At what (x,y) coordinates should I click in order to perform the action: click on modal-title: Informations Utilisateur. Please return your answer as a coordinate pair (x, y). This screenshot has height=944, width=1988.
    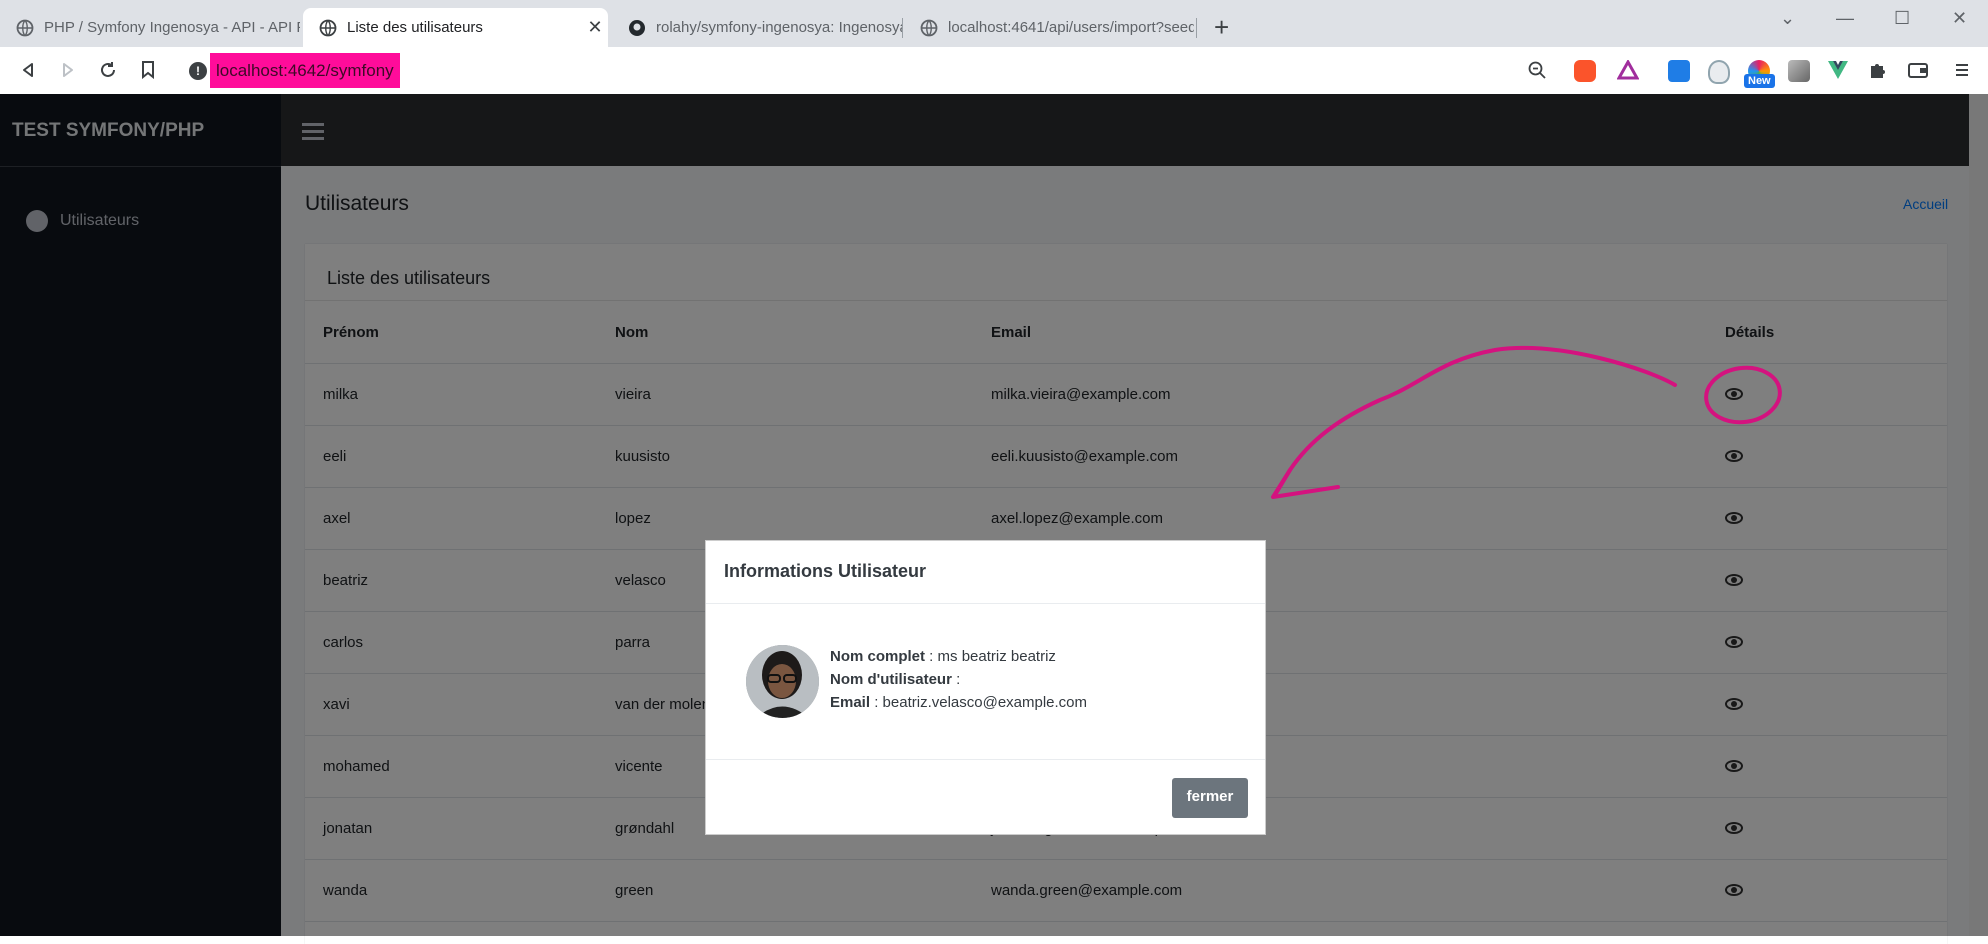
    Looking at the image, I should click on (825, 571).